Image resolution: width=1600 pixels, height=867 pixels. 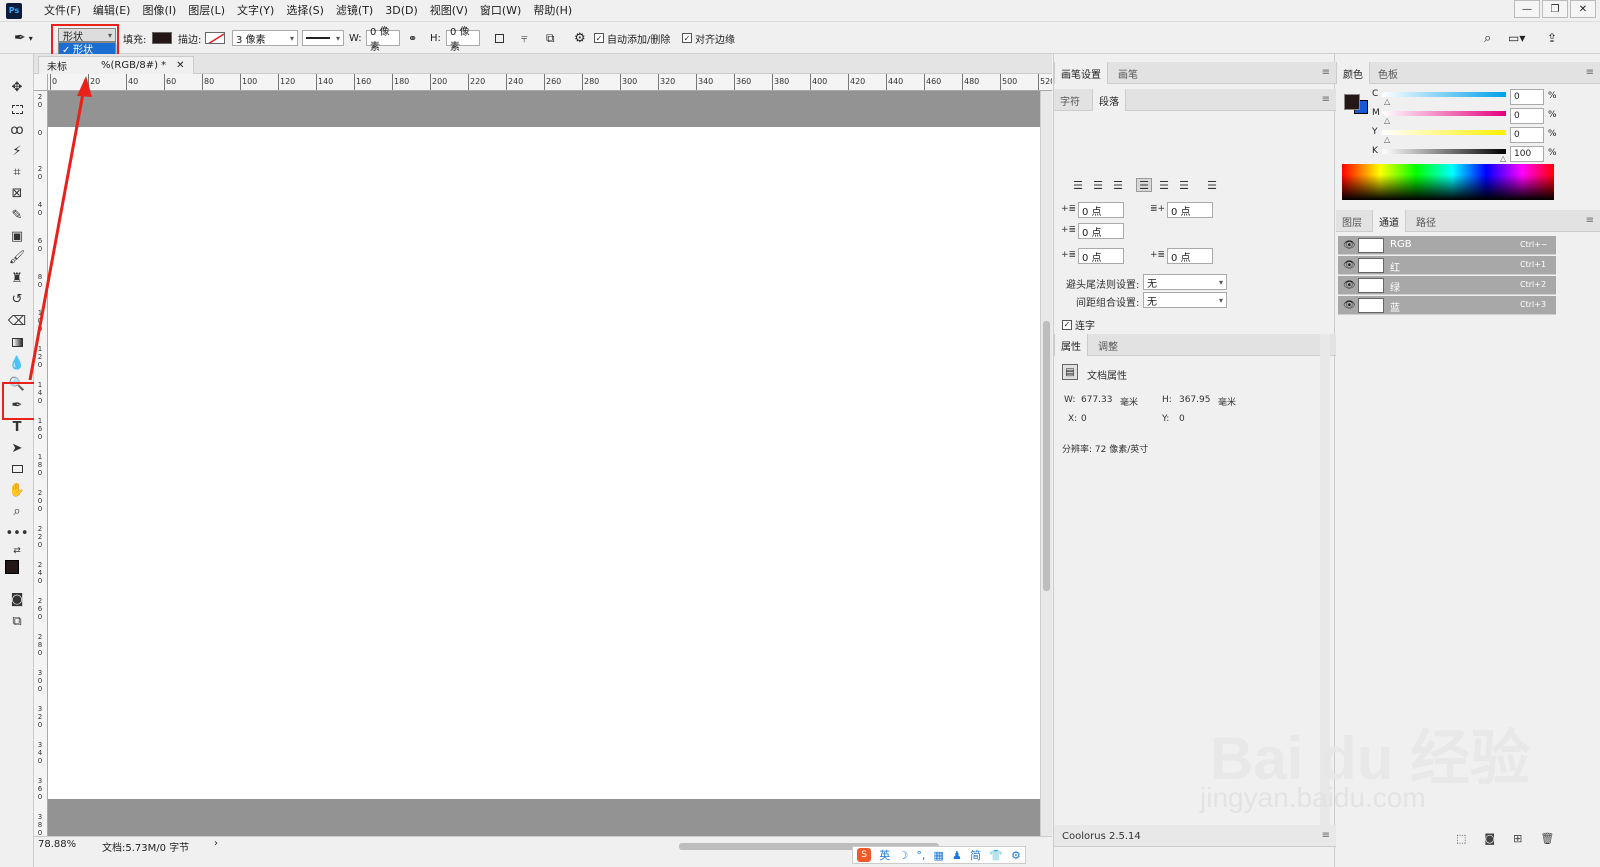 What do you see at coordinates (1447, 305) in the screenshot?
I see `channel-row-blue: 👁 蓝 Ctrl+3` at bounding box center [1447, 305].